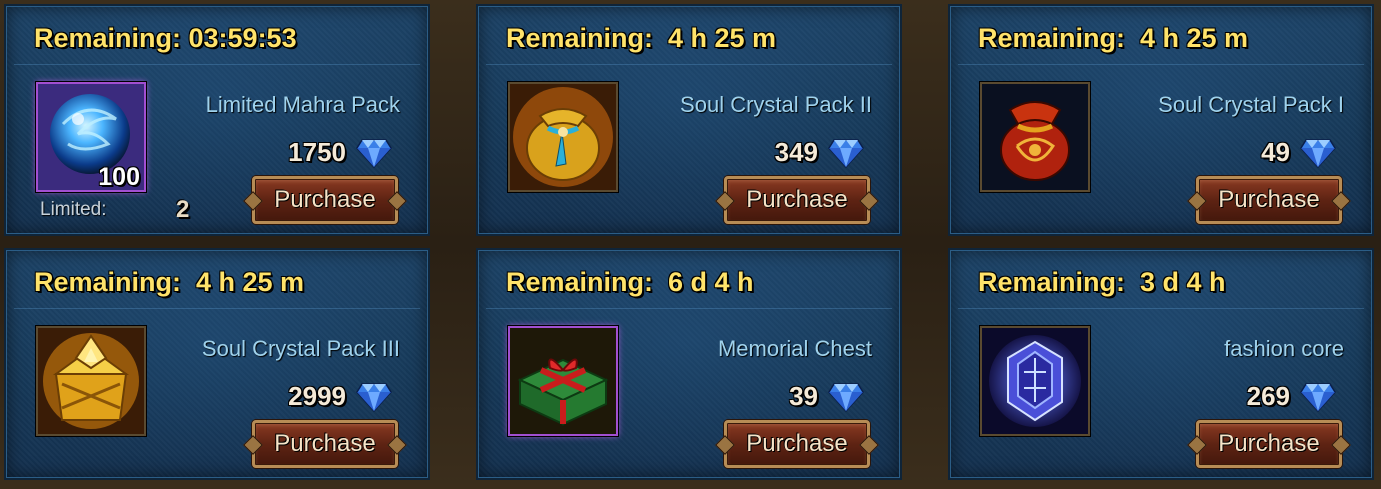 This screenshot has width=1381, height=489. Describe the element at coordinates (317, 396) in the screenshot. I see `item-price: 2999` at that location.